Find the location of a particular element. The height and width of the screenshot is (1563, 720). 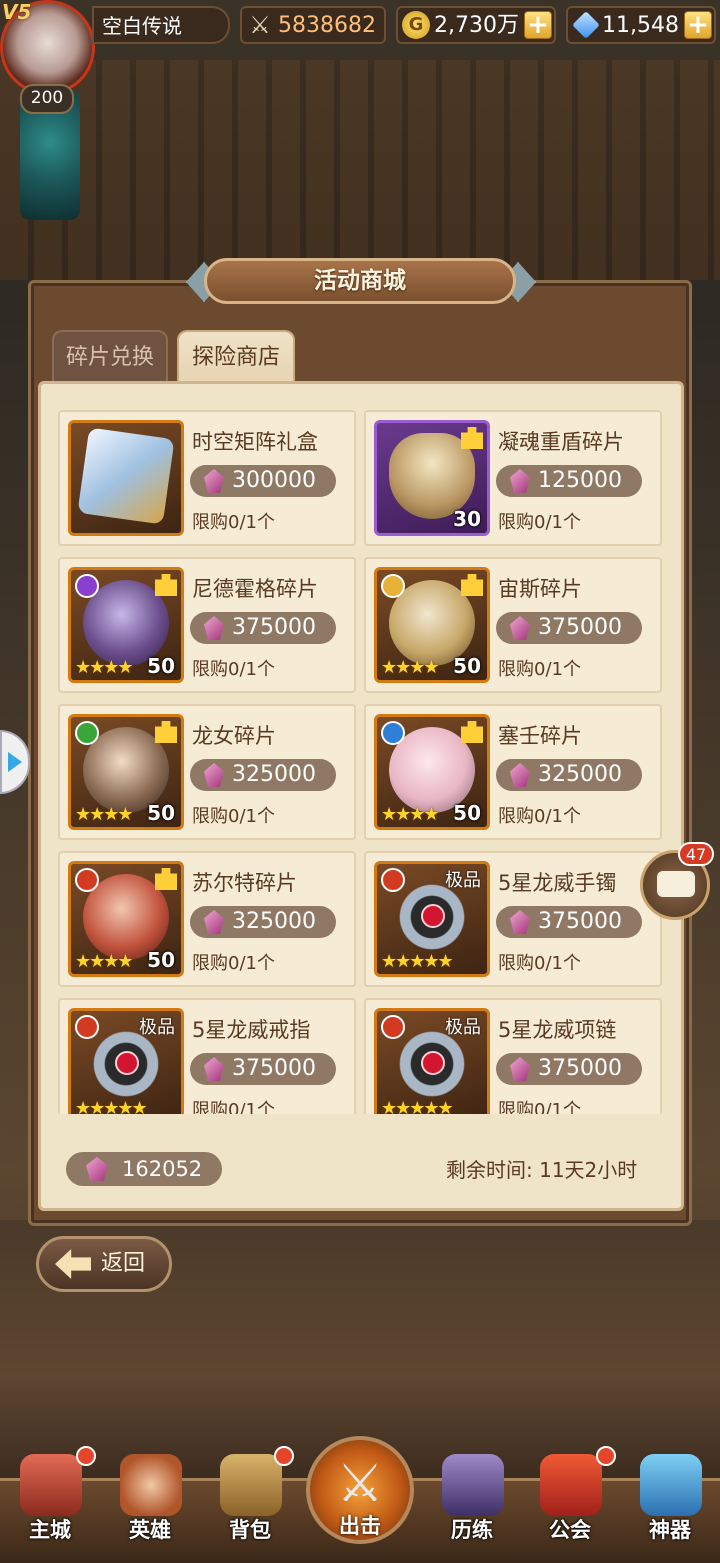

play-arrow-icon is located at coordinates (15, 762).